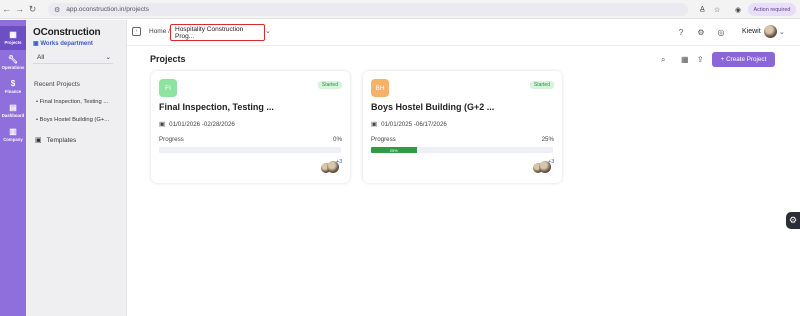  What do you see at coordinates (462, 150) in the screenshot?
I see `progress-bar: 25%` at bounding box center [462, 150].